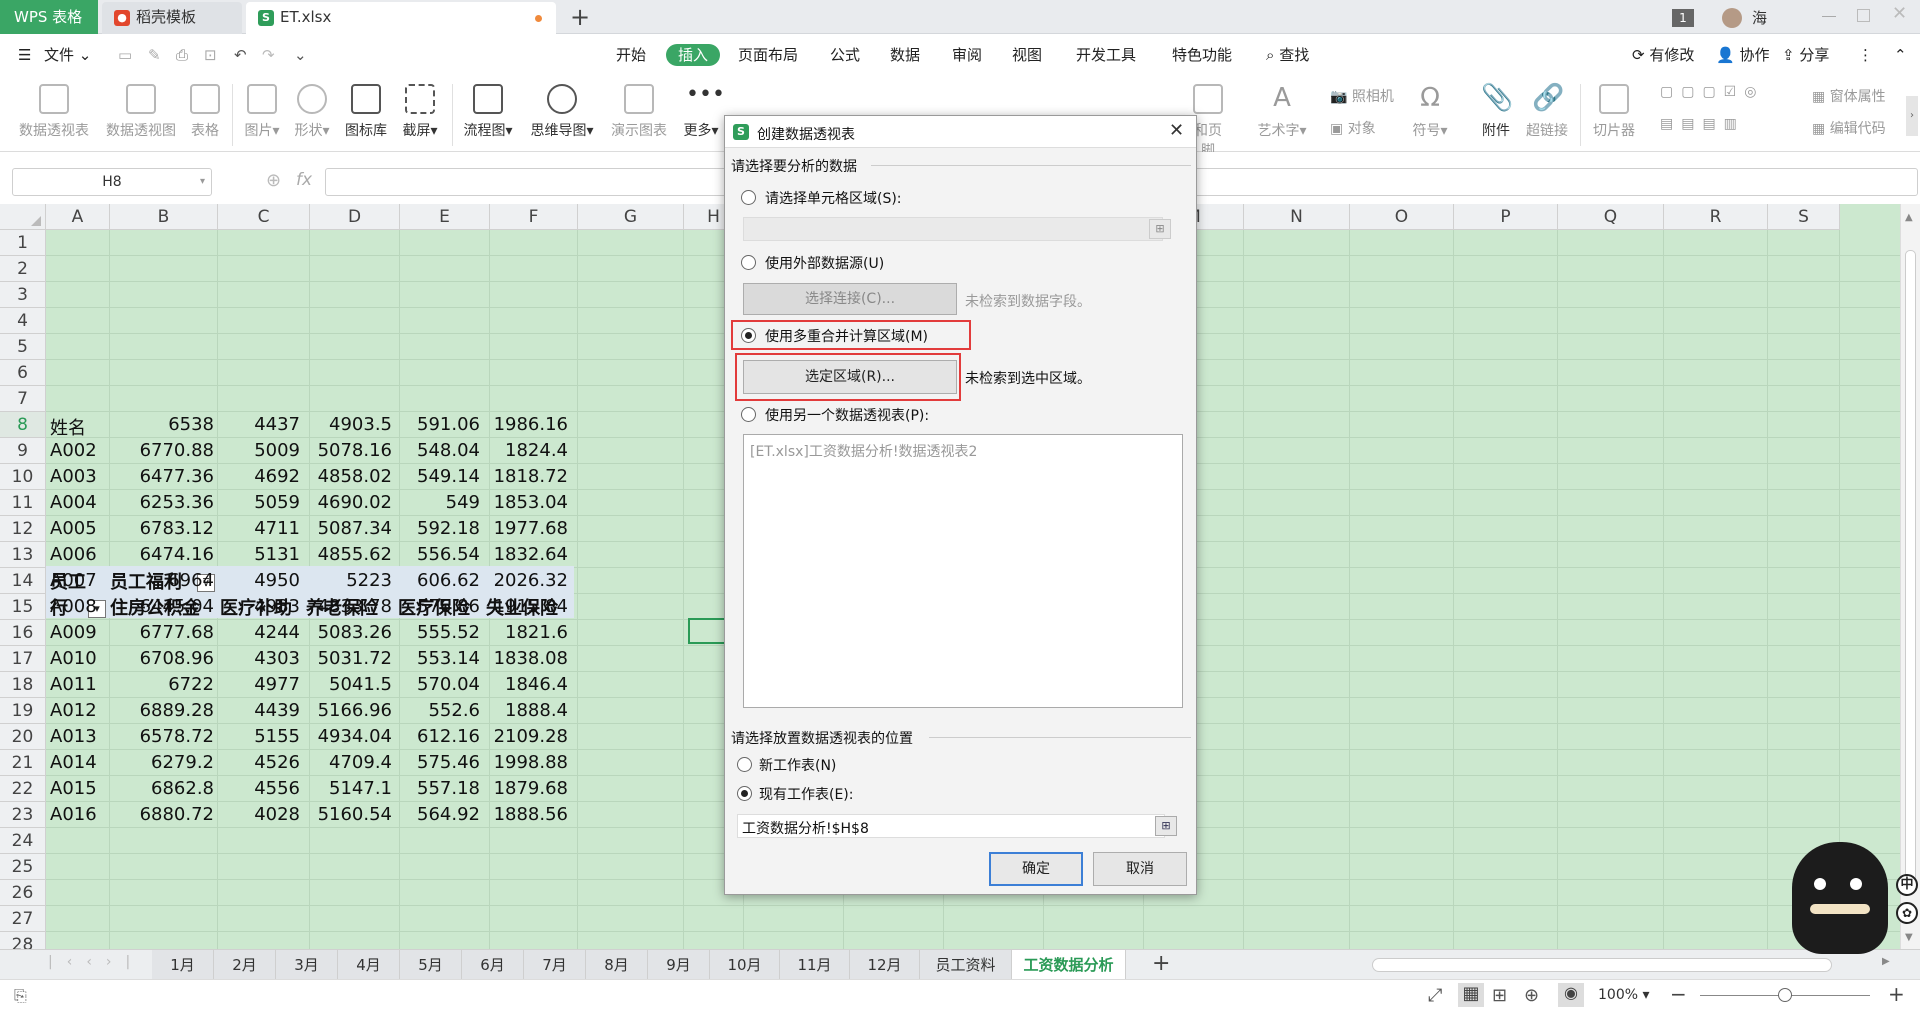 Image resolution: width=1920 pixels, height=1010 pixels. Describe the element at coordinates (437, 762) in the screenshot. I see `pivot-cell: 575.46` at that location.